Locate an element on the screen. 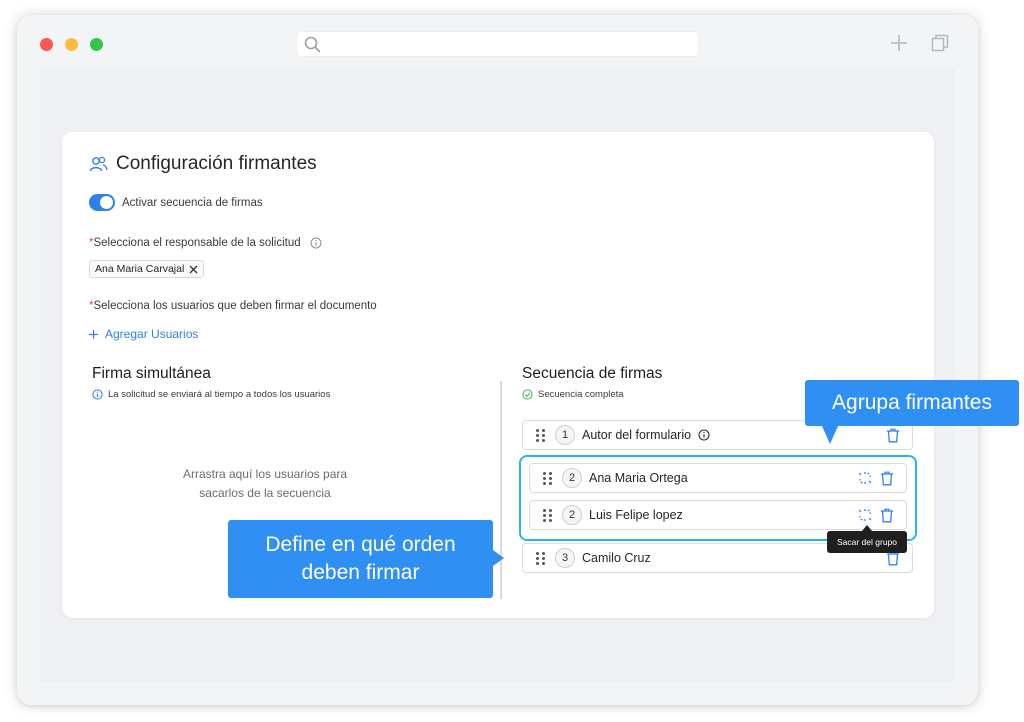 The height and width of the screenshot is (722, 1024). search-icon is located at coordinates (312, 44).